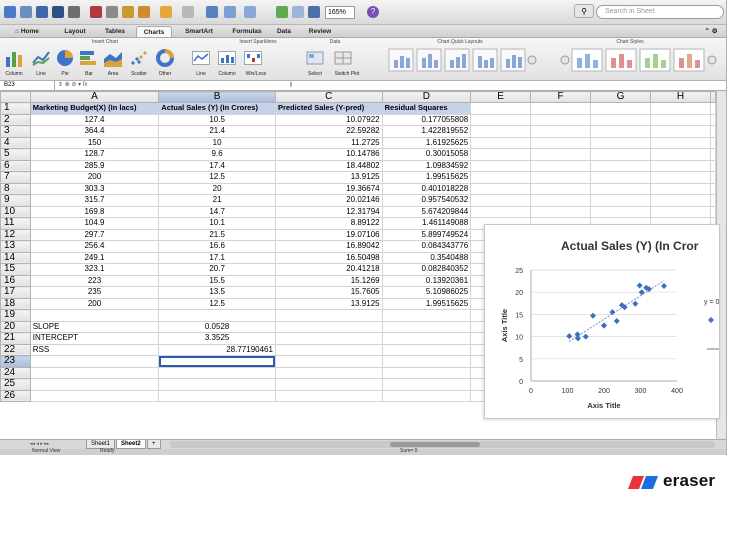 The width and height of the screenshot is (735, 534). Describe the element at coordinates (15, 119) in the screenshot. I see `row-header: 2` at that location.